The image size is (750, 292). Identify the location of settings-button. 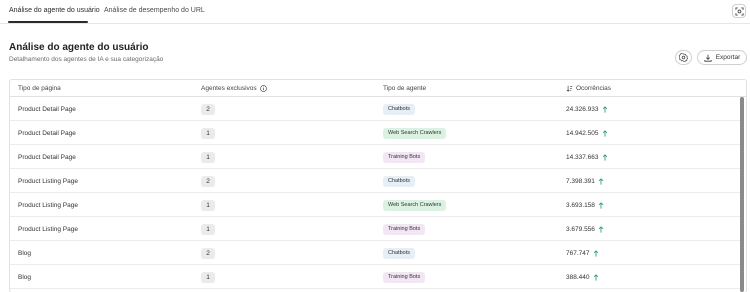
(683, 57).